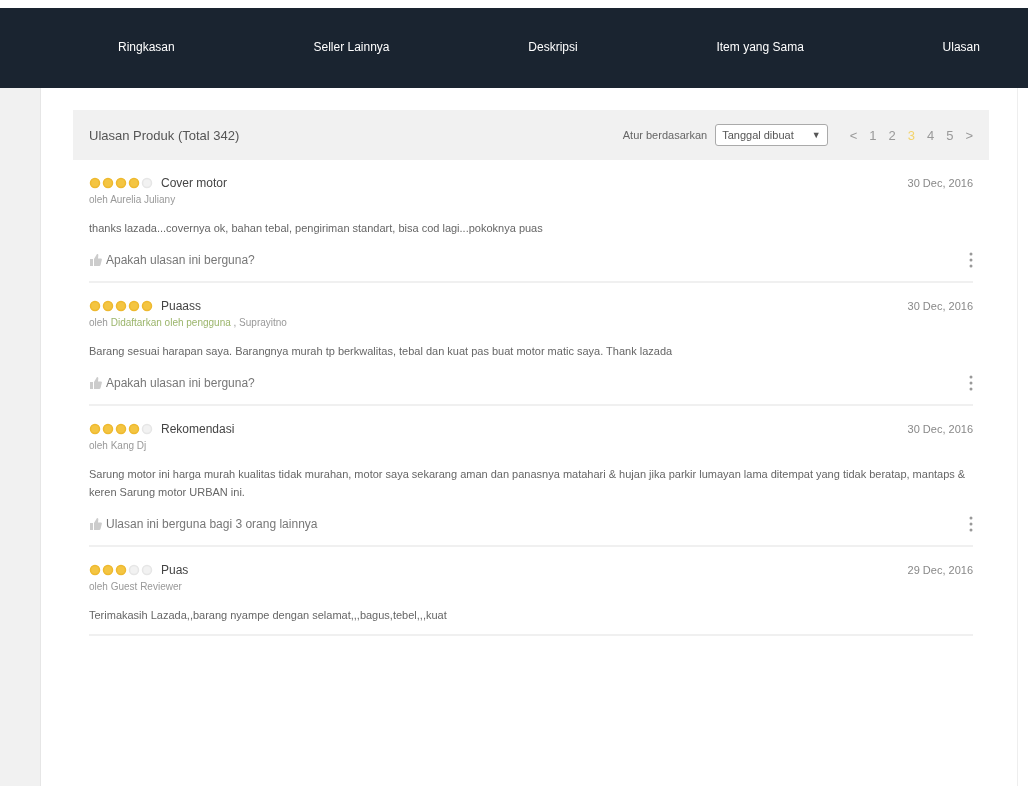 Image resolution: width=1028 pixels, height=786 pixels. I want to click on nav-tab: Seller Lainnya, so click(351, 48).